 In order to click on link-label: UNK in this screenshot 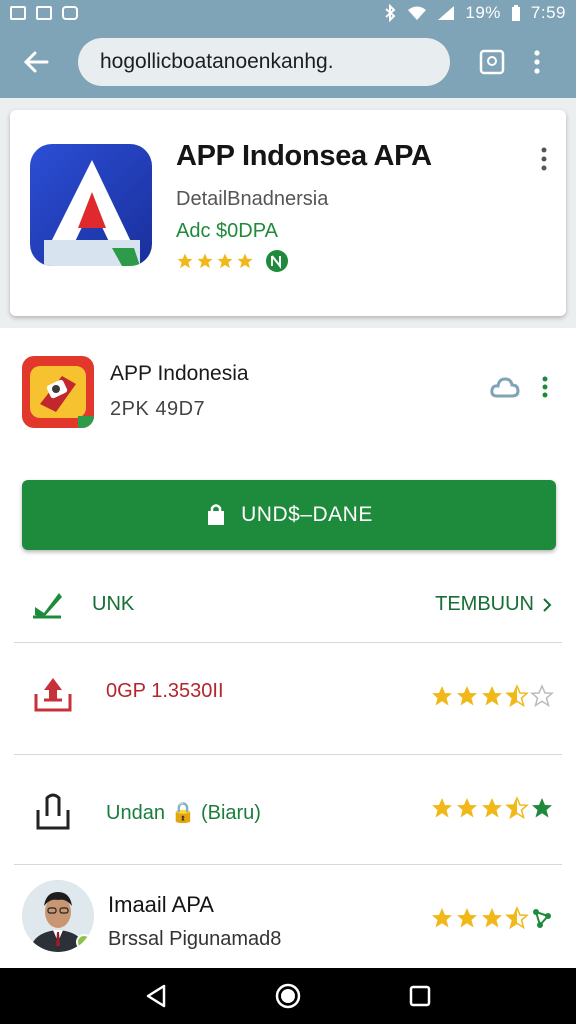, I will do `click(113, 604)`.